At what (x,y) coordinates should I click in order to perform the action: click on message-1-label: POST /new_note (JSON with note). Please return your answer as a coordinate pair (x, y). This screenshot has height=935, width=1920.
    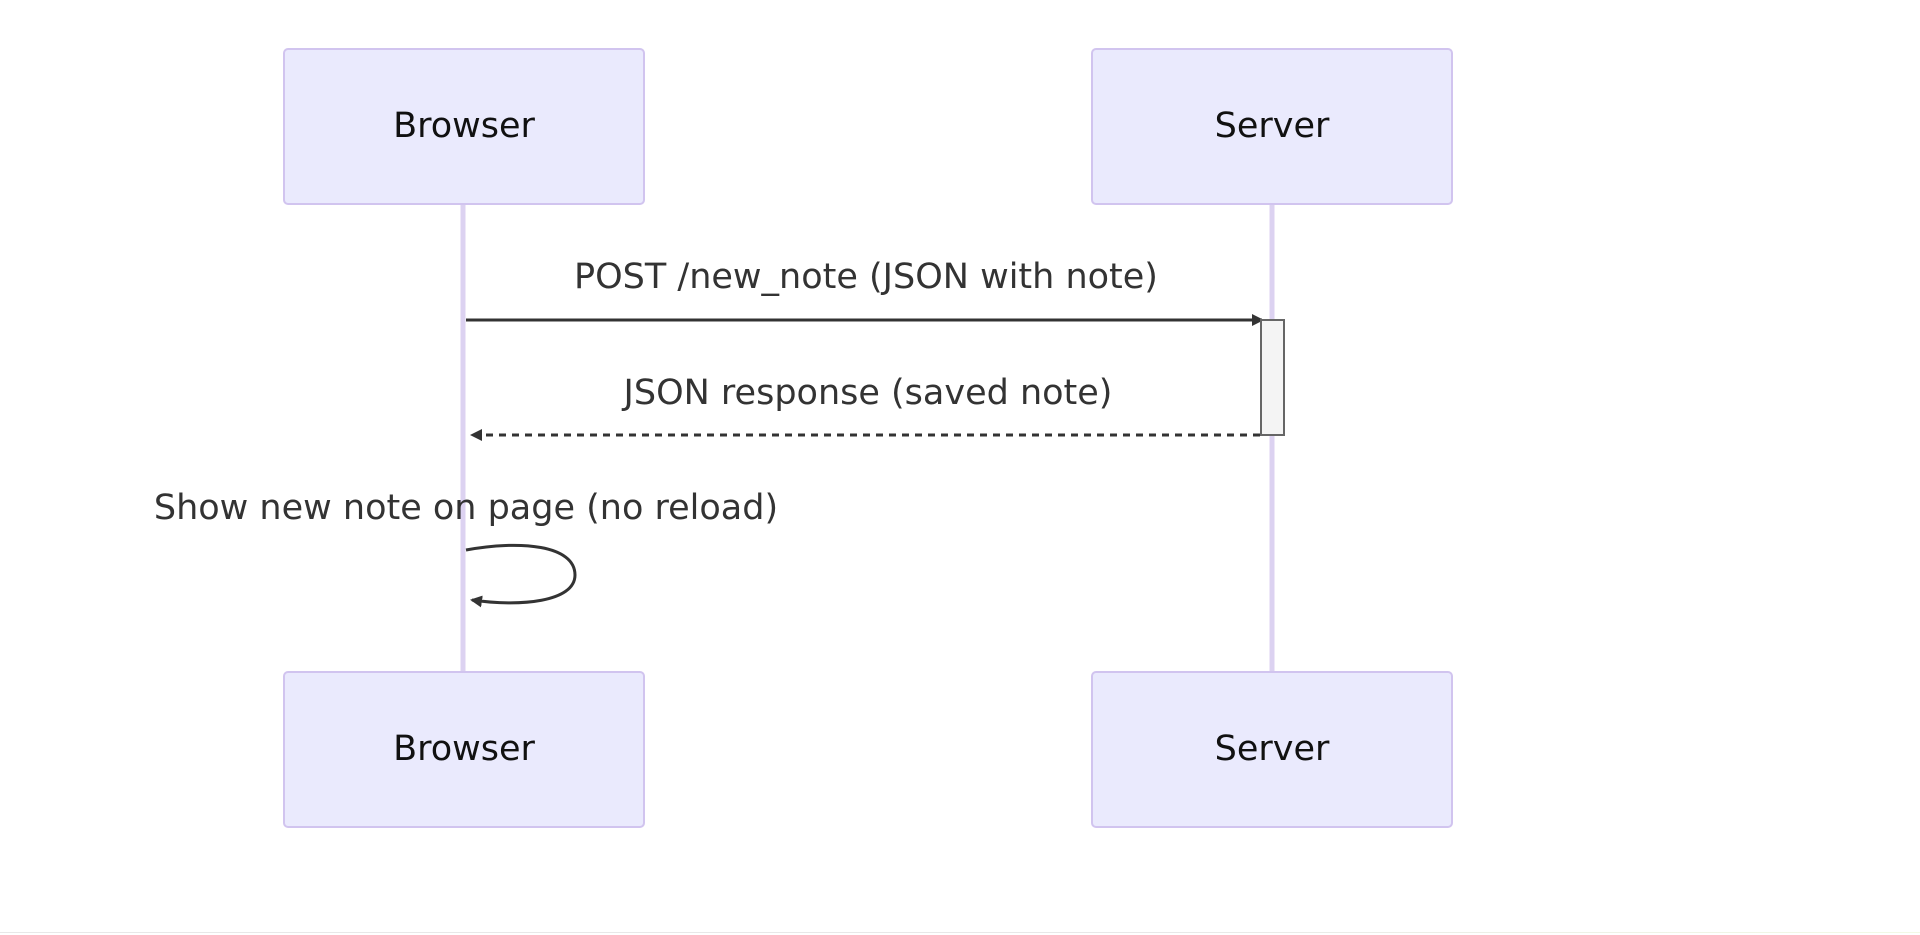
    Looking at the image, I should click on (866, 277).